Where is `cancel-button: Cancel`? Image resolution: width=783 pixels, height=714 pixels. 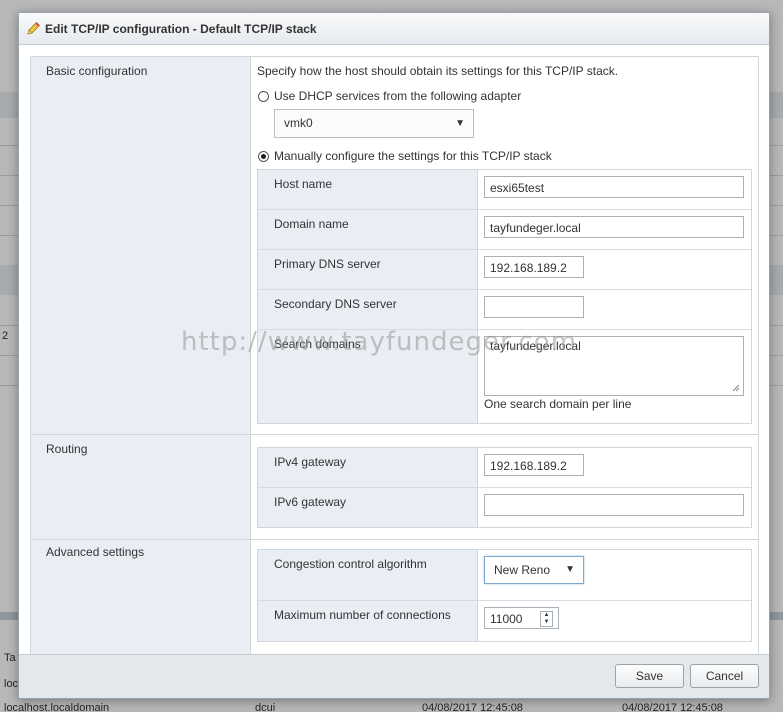
cancel-button: Cancel is located at coordinates (724, 676).